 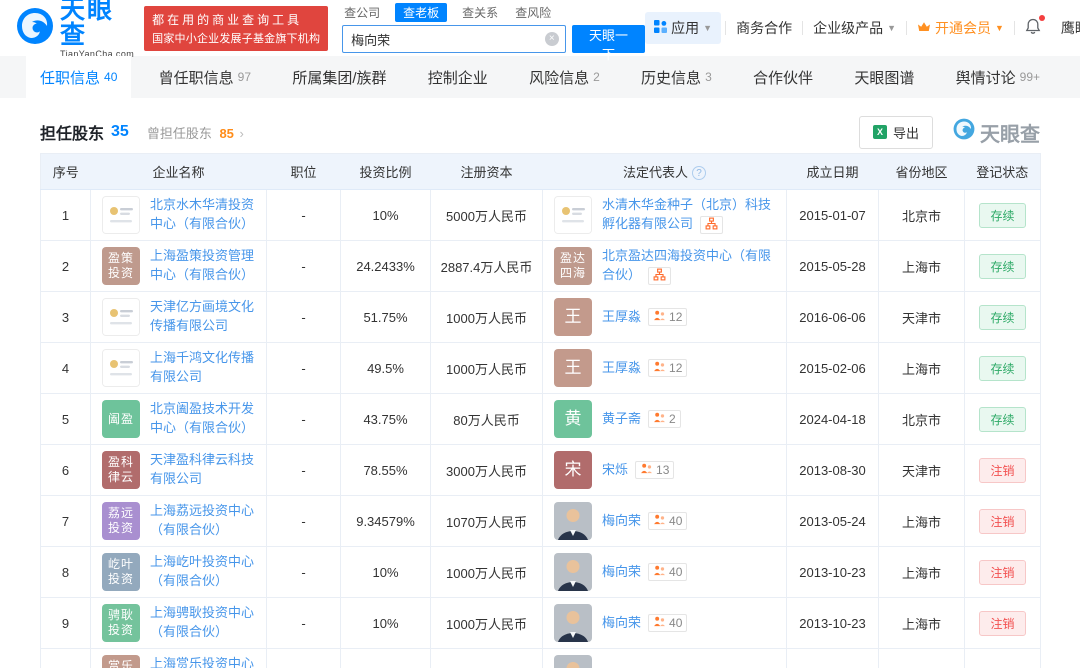 I want to click on company-text-avatar: 黄, so click(x=573, y=419).